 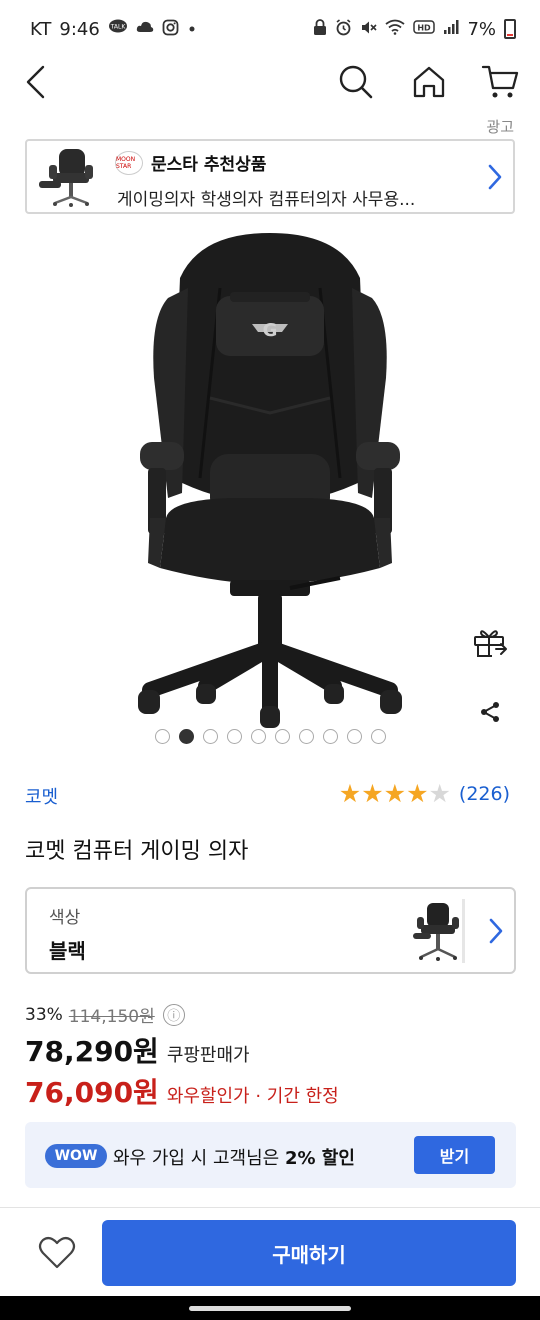 What do you see at coordinates (270, 330) in the screenshot?
I see `svg-text: G` at bounding box center [270, 330].